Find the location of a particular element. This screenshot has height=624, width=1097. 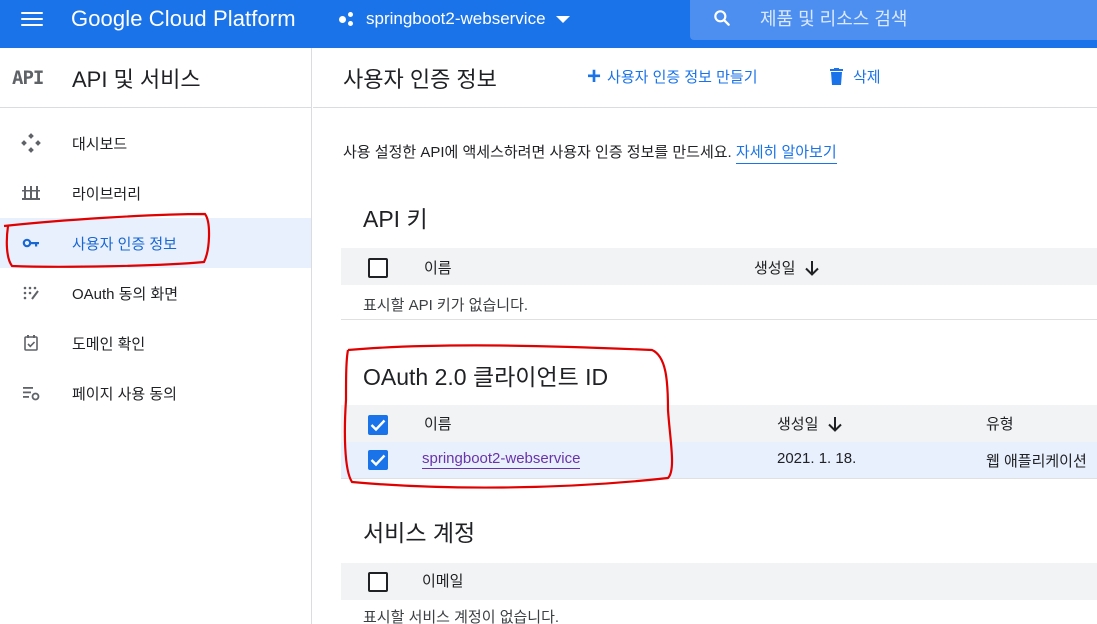

search-bar: 제품 및 리소스 검색 is located at coordinates (893, 20).